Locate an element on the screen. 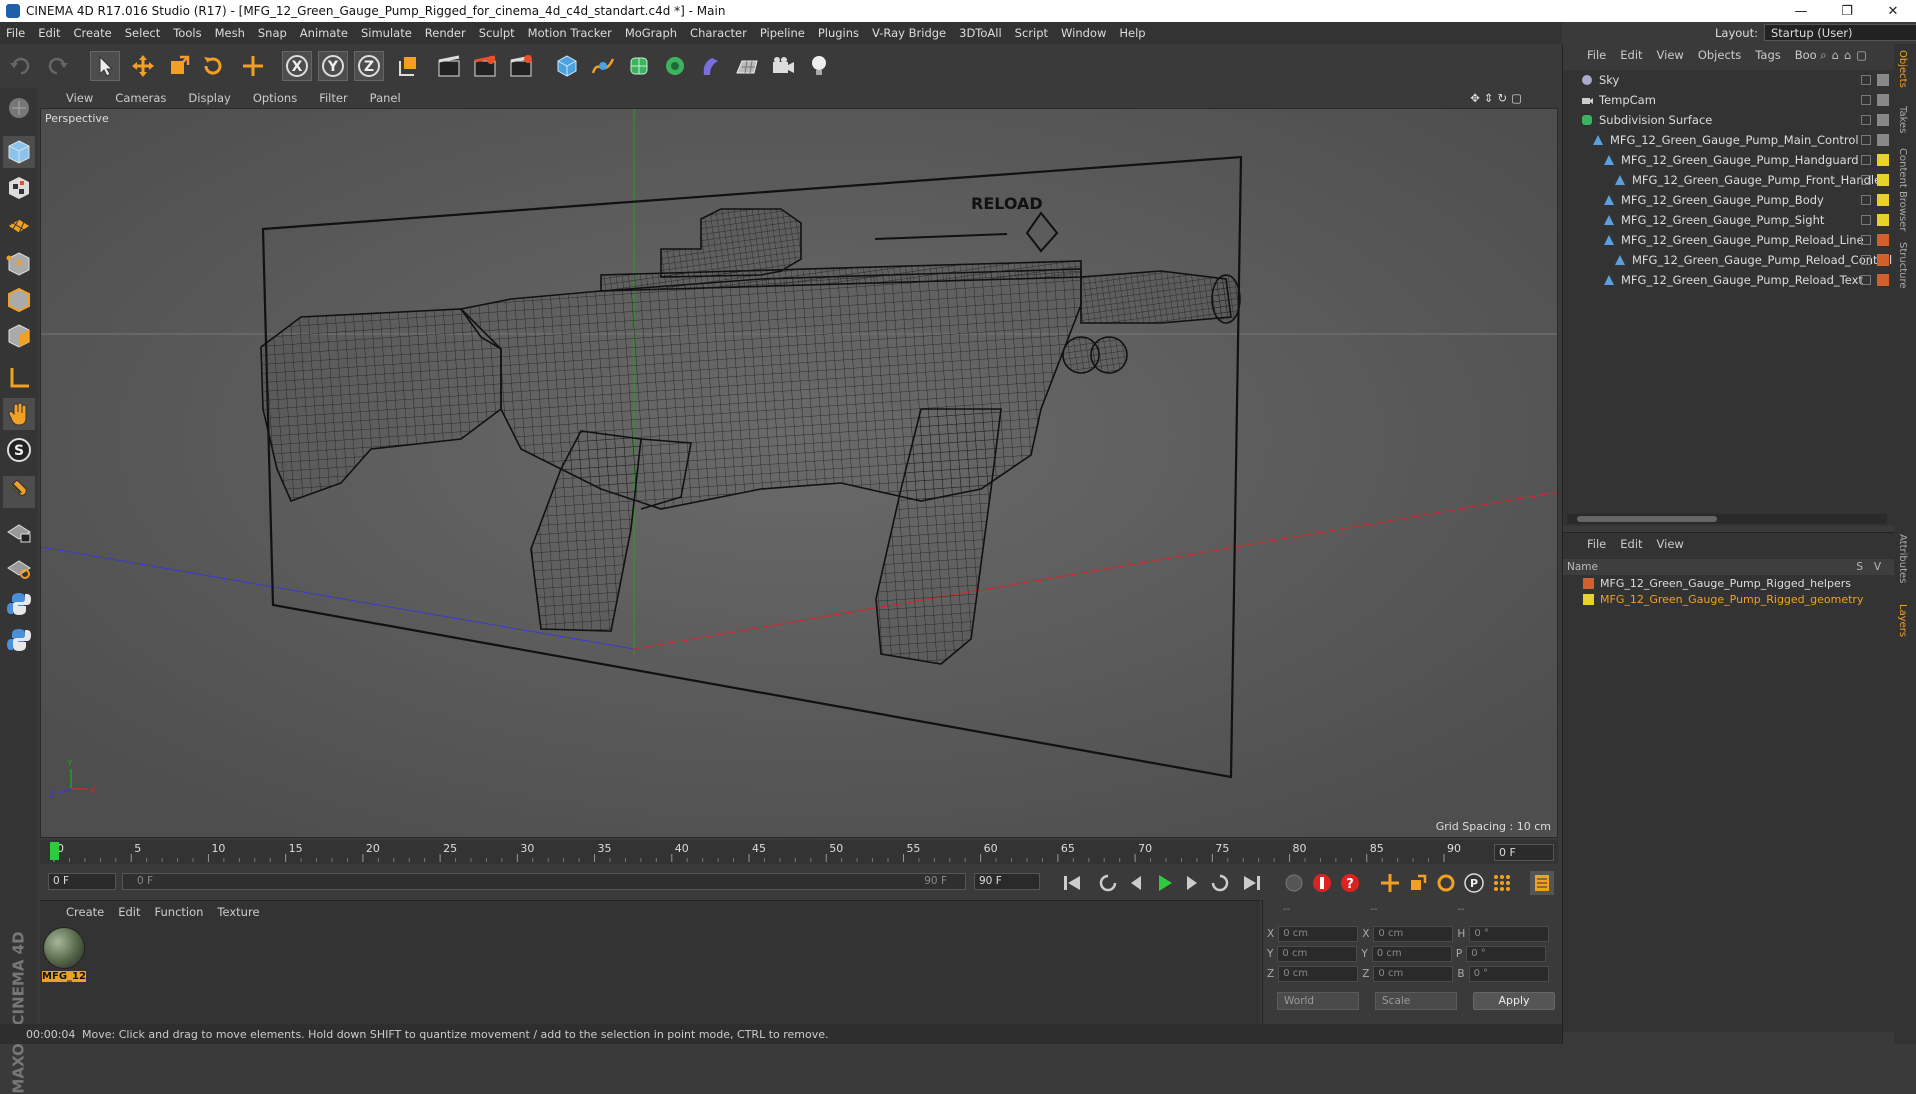 This screenshot has height=1094, width=1916. object-tree-row: Subdivision Surface is located at coordinates (1729, 120).